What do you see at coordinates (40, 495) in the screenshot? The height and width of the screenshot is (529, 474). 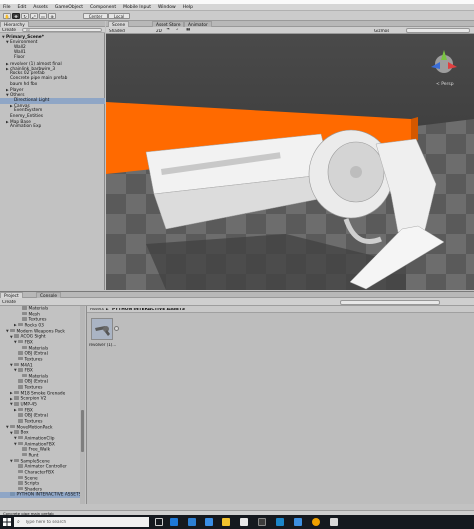 I see `project-tree-item: PYTHON INTERACTIVE ASSETS` at bounding box center [40, 495].